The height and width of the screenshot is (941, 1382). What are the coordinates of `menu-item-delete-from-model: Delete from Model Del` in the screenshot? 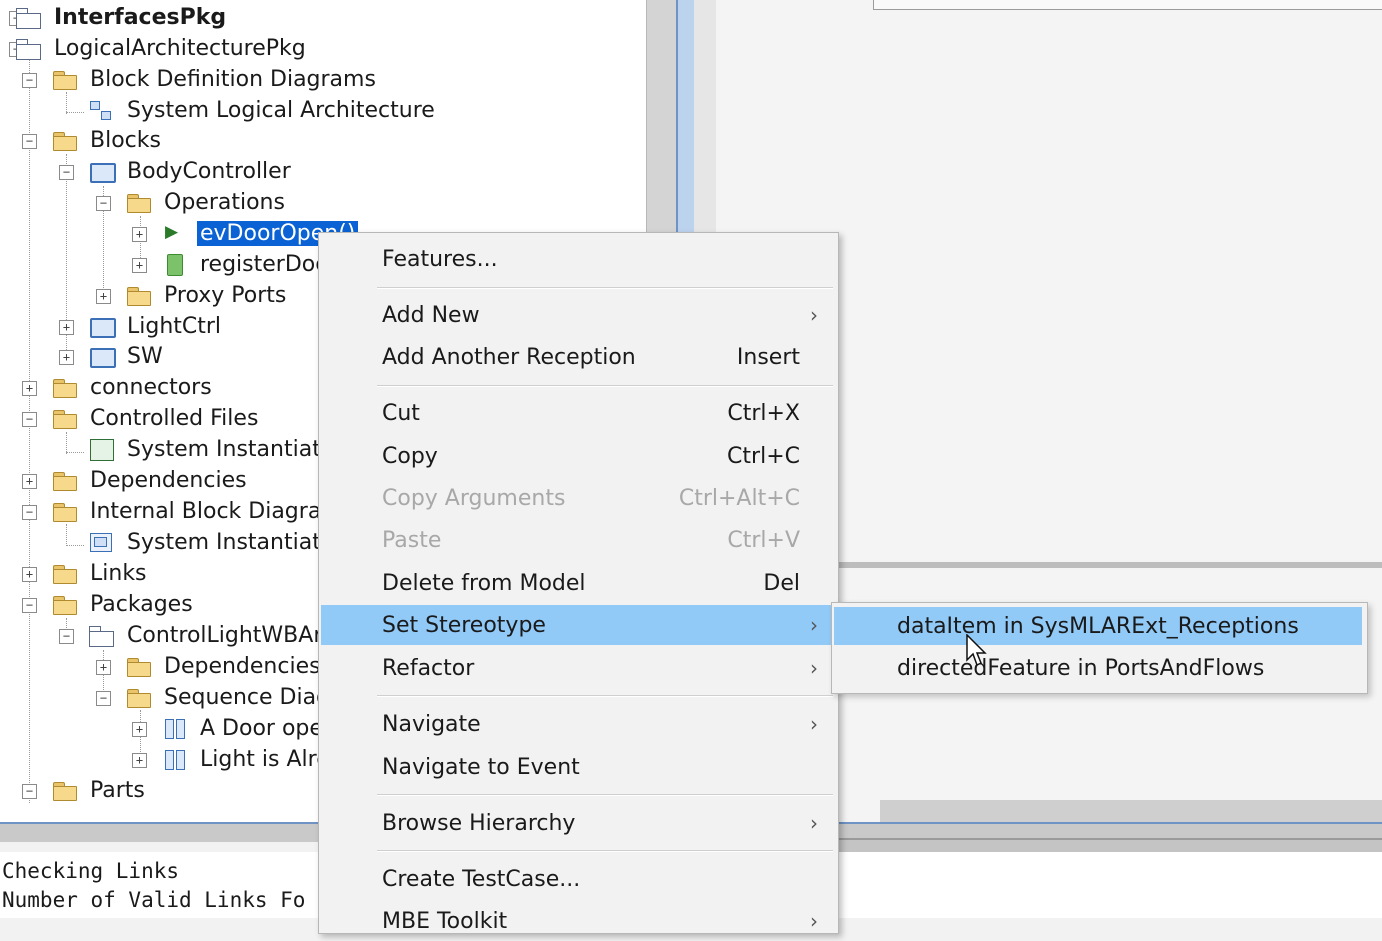 It's located at (578, 583).